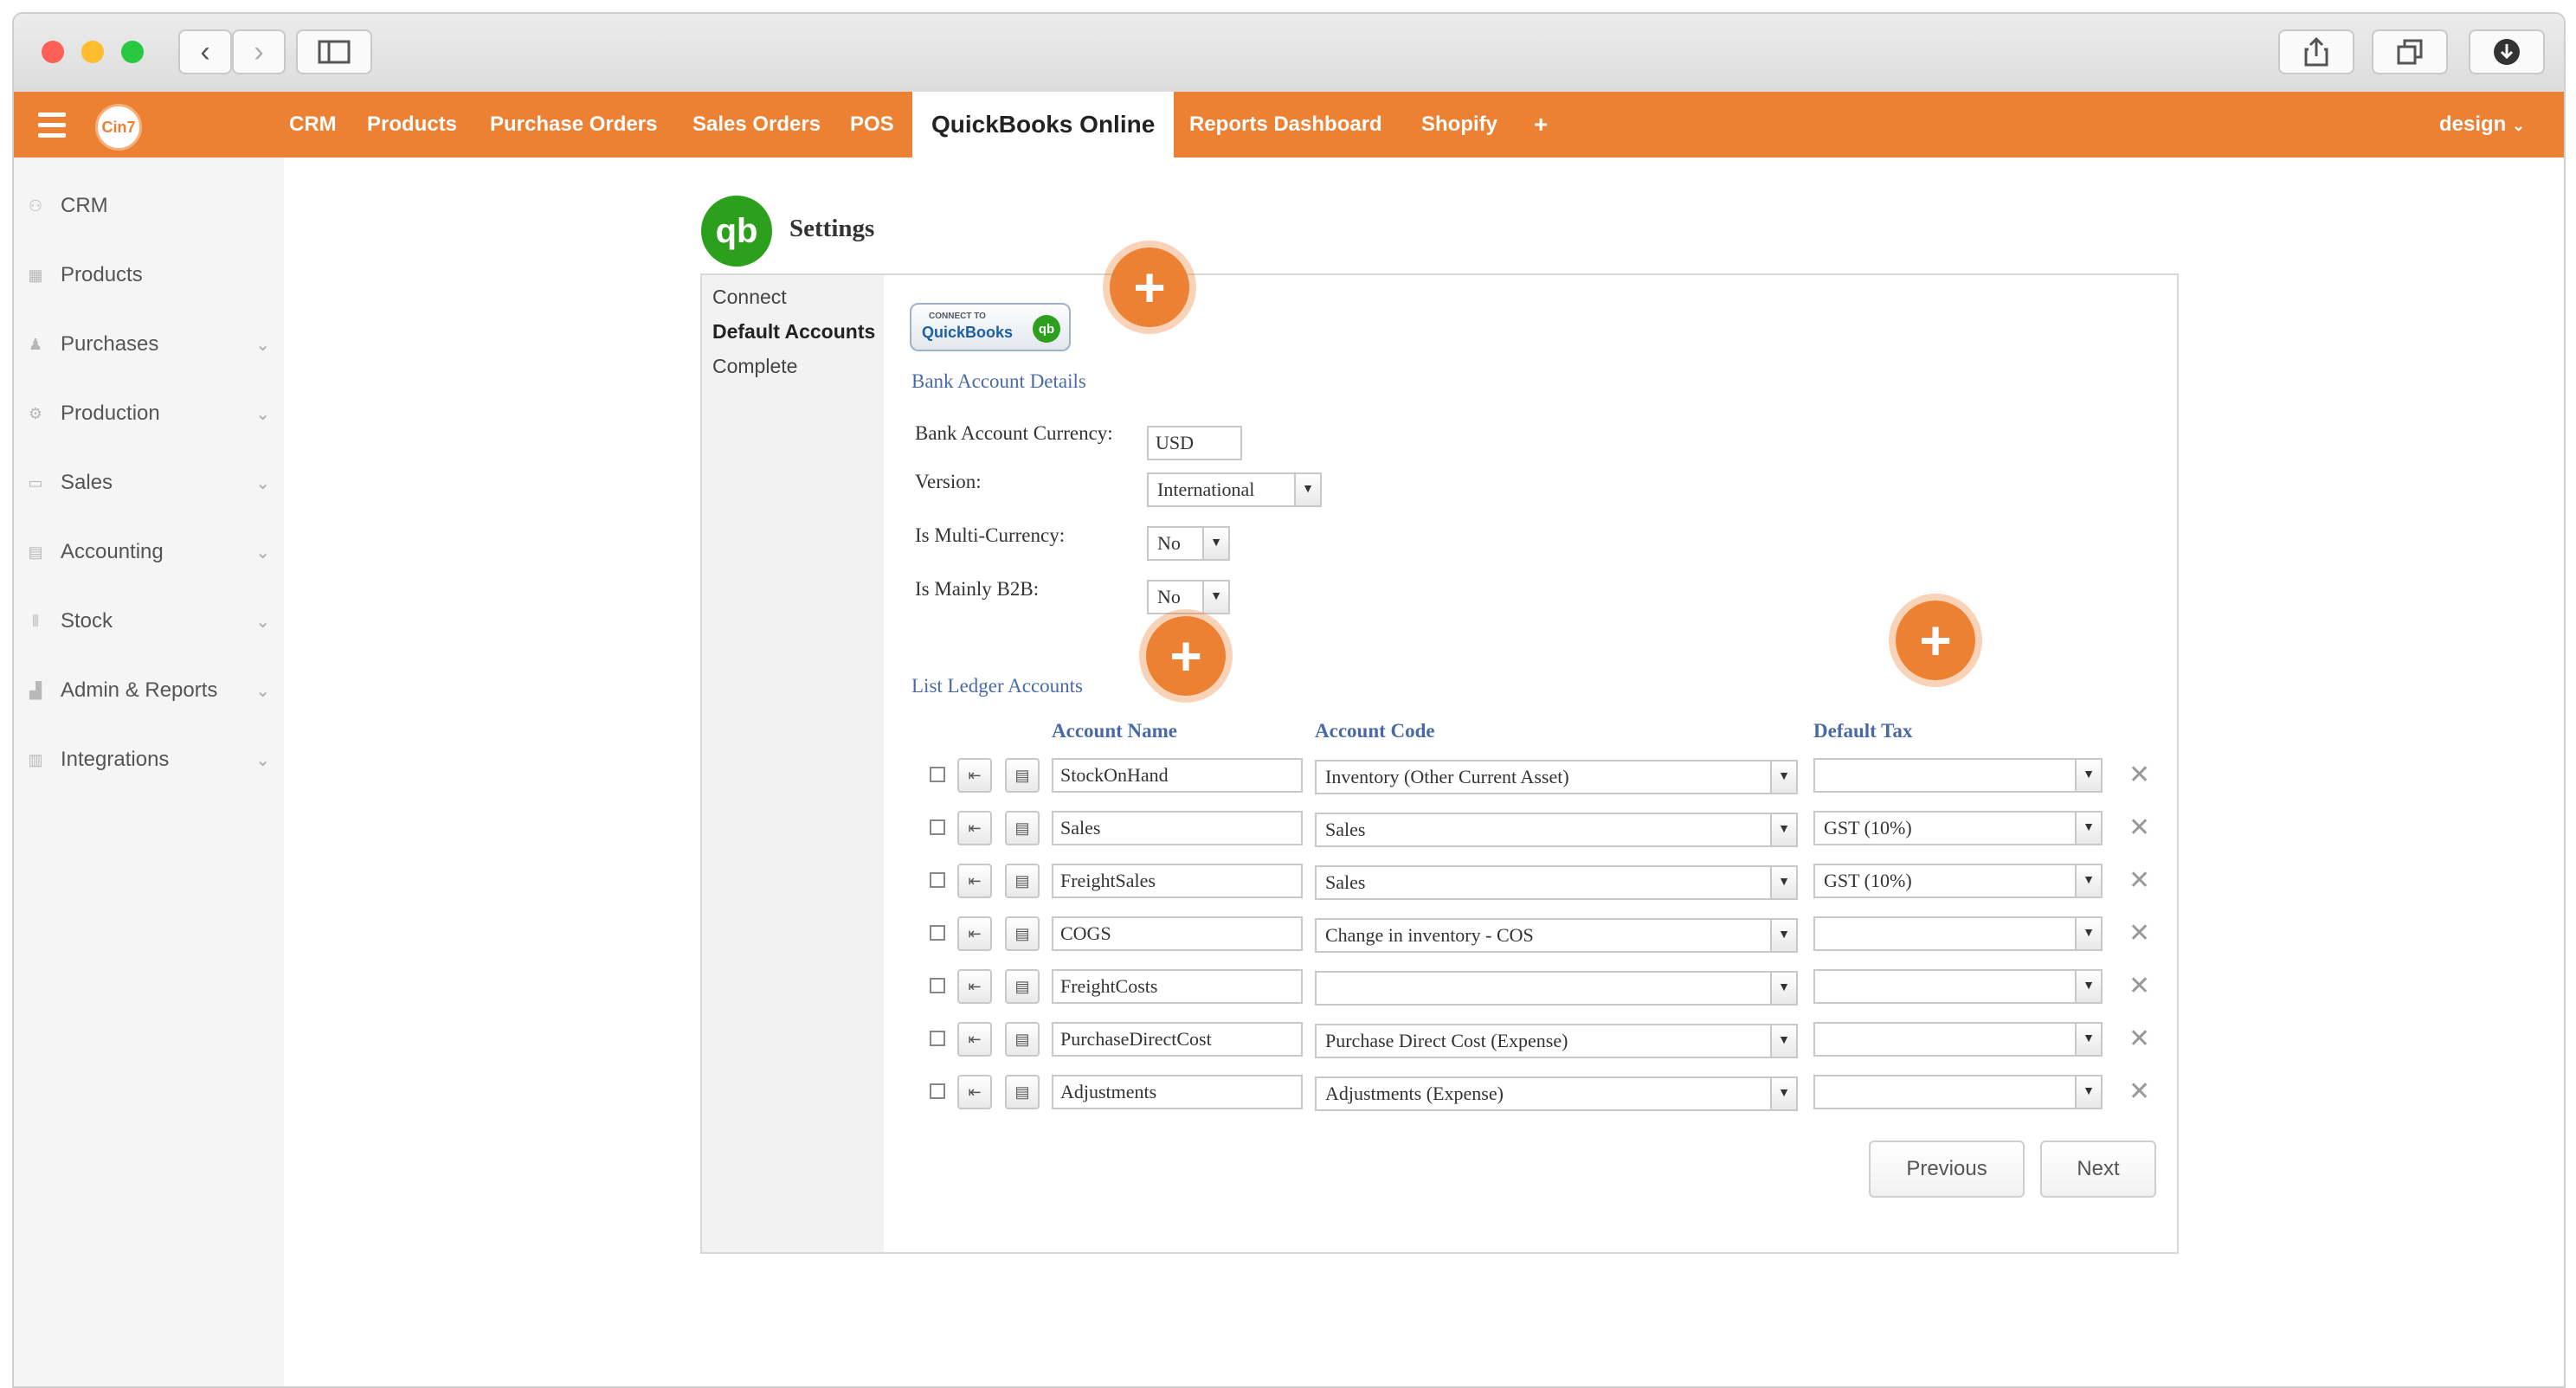  What do you see at coordinates (1114, 731) in the screenshot?
I see `account-name-header: Account Name` at bounding box center [1114, 731].